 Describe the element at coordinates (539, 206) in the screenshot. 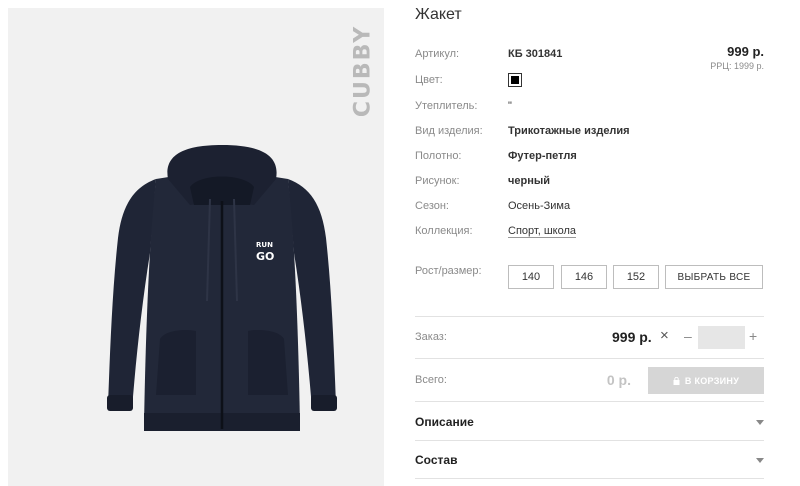

I see `attr-value: Осень-Зима` at that location.